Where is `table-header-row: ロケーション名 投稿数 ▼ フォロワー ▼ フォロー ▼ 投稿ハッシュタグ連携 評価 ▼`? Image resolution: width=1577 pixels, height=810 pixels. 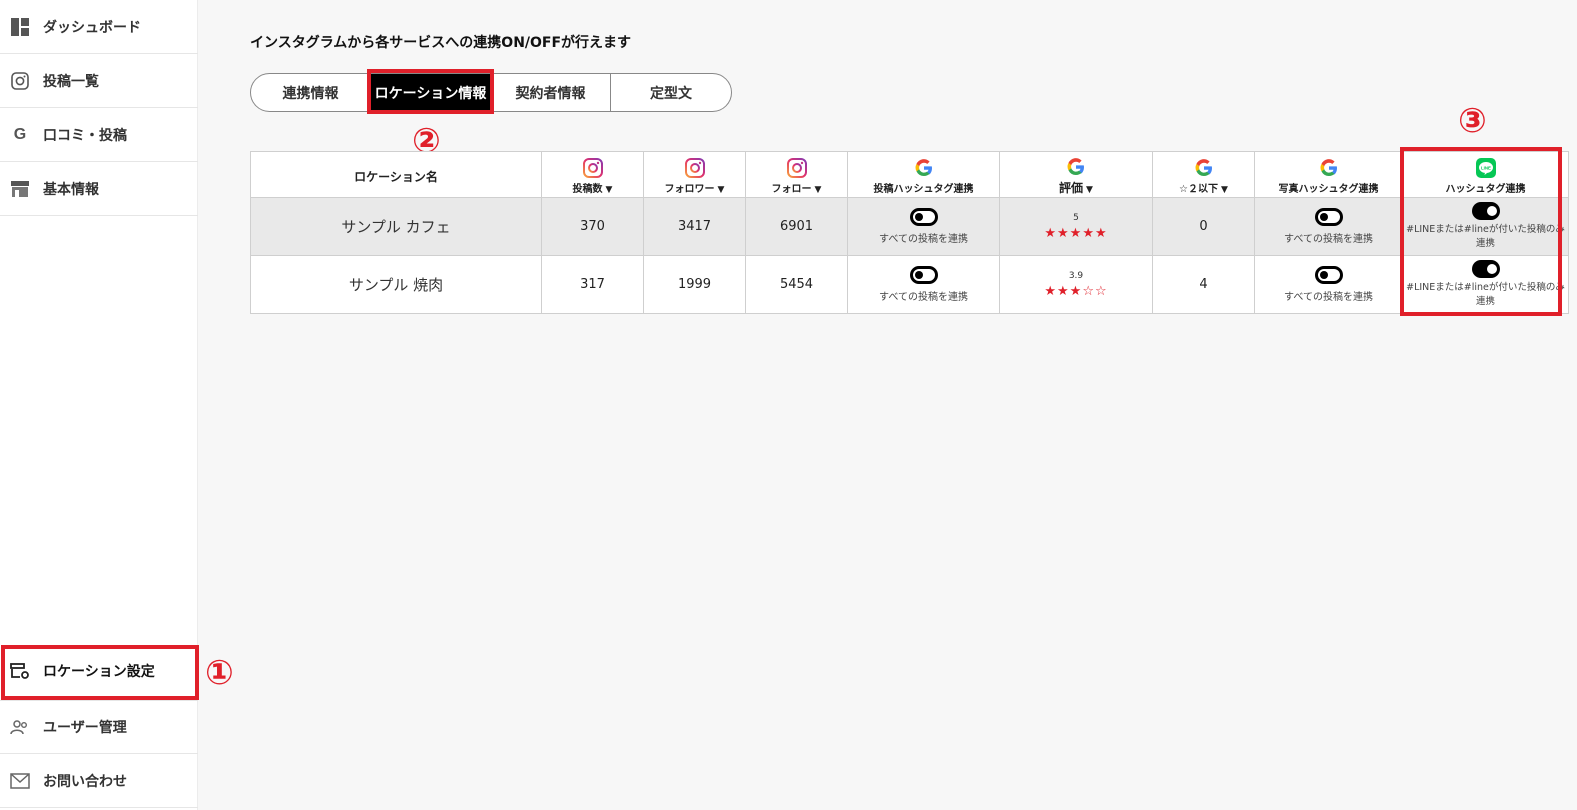 table-header-row: ロケーション名 投稿数 ▼ フォロワー ▼ フォロー ▼ 投稿ハッシュタグ連携 評価 ▼ is located at coordinates (909, 174).